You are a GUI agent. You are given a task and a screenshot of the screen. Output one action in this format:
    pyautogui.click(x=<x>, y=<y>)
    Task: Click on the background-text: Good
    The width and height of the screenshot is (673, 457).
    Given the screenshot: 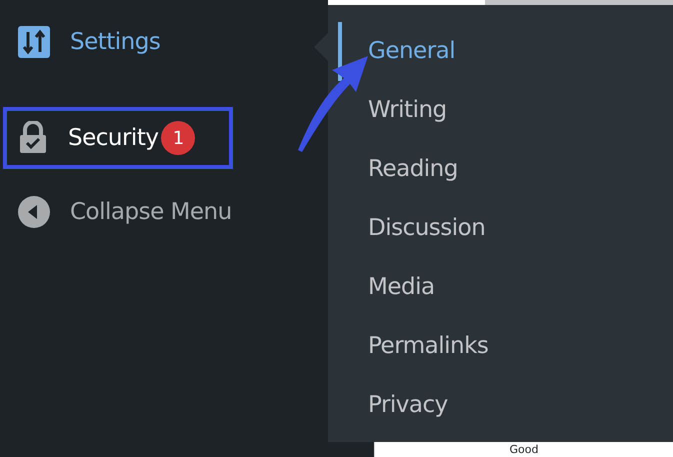 What is the action you would take?
    pyautogui.click(x=524, y=449)
    